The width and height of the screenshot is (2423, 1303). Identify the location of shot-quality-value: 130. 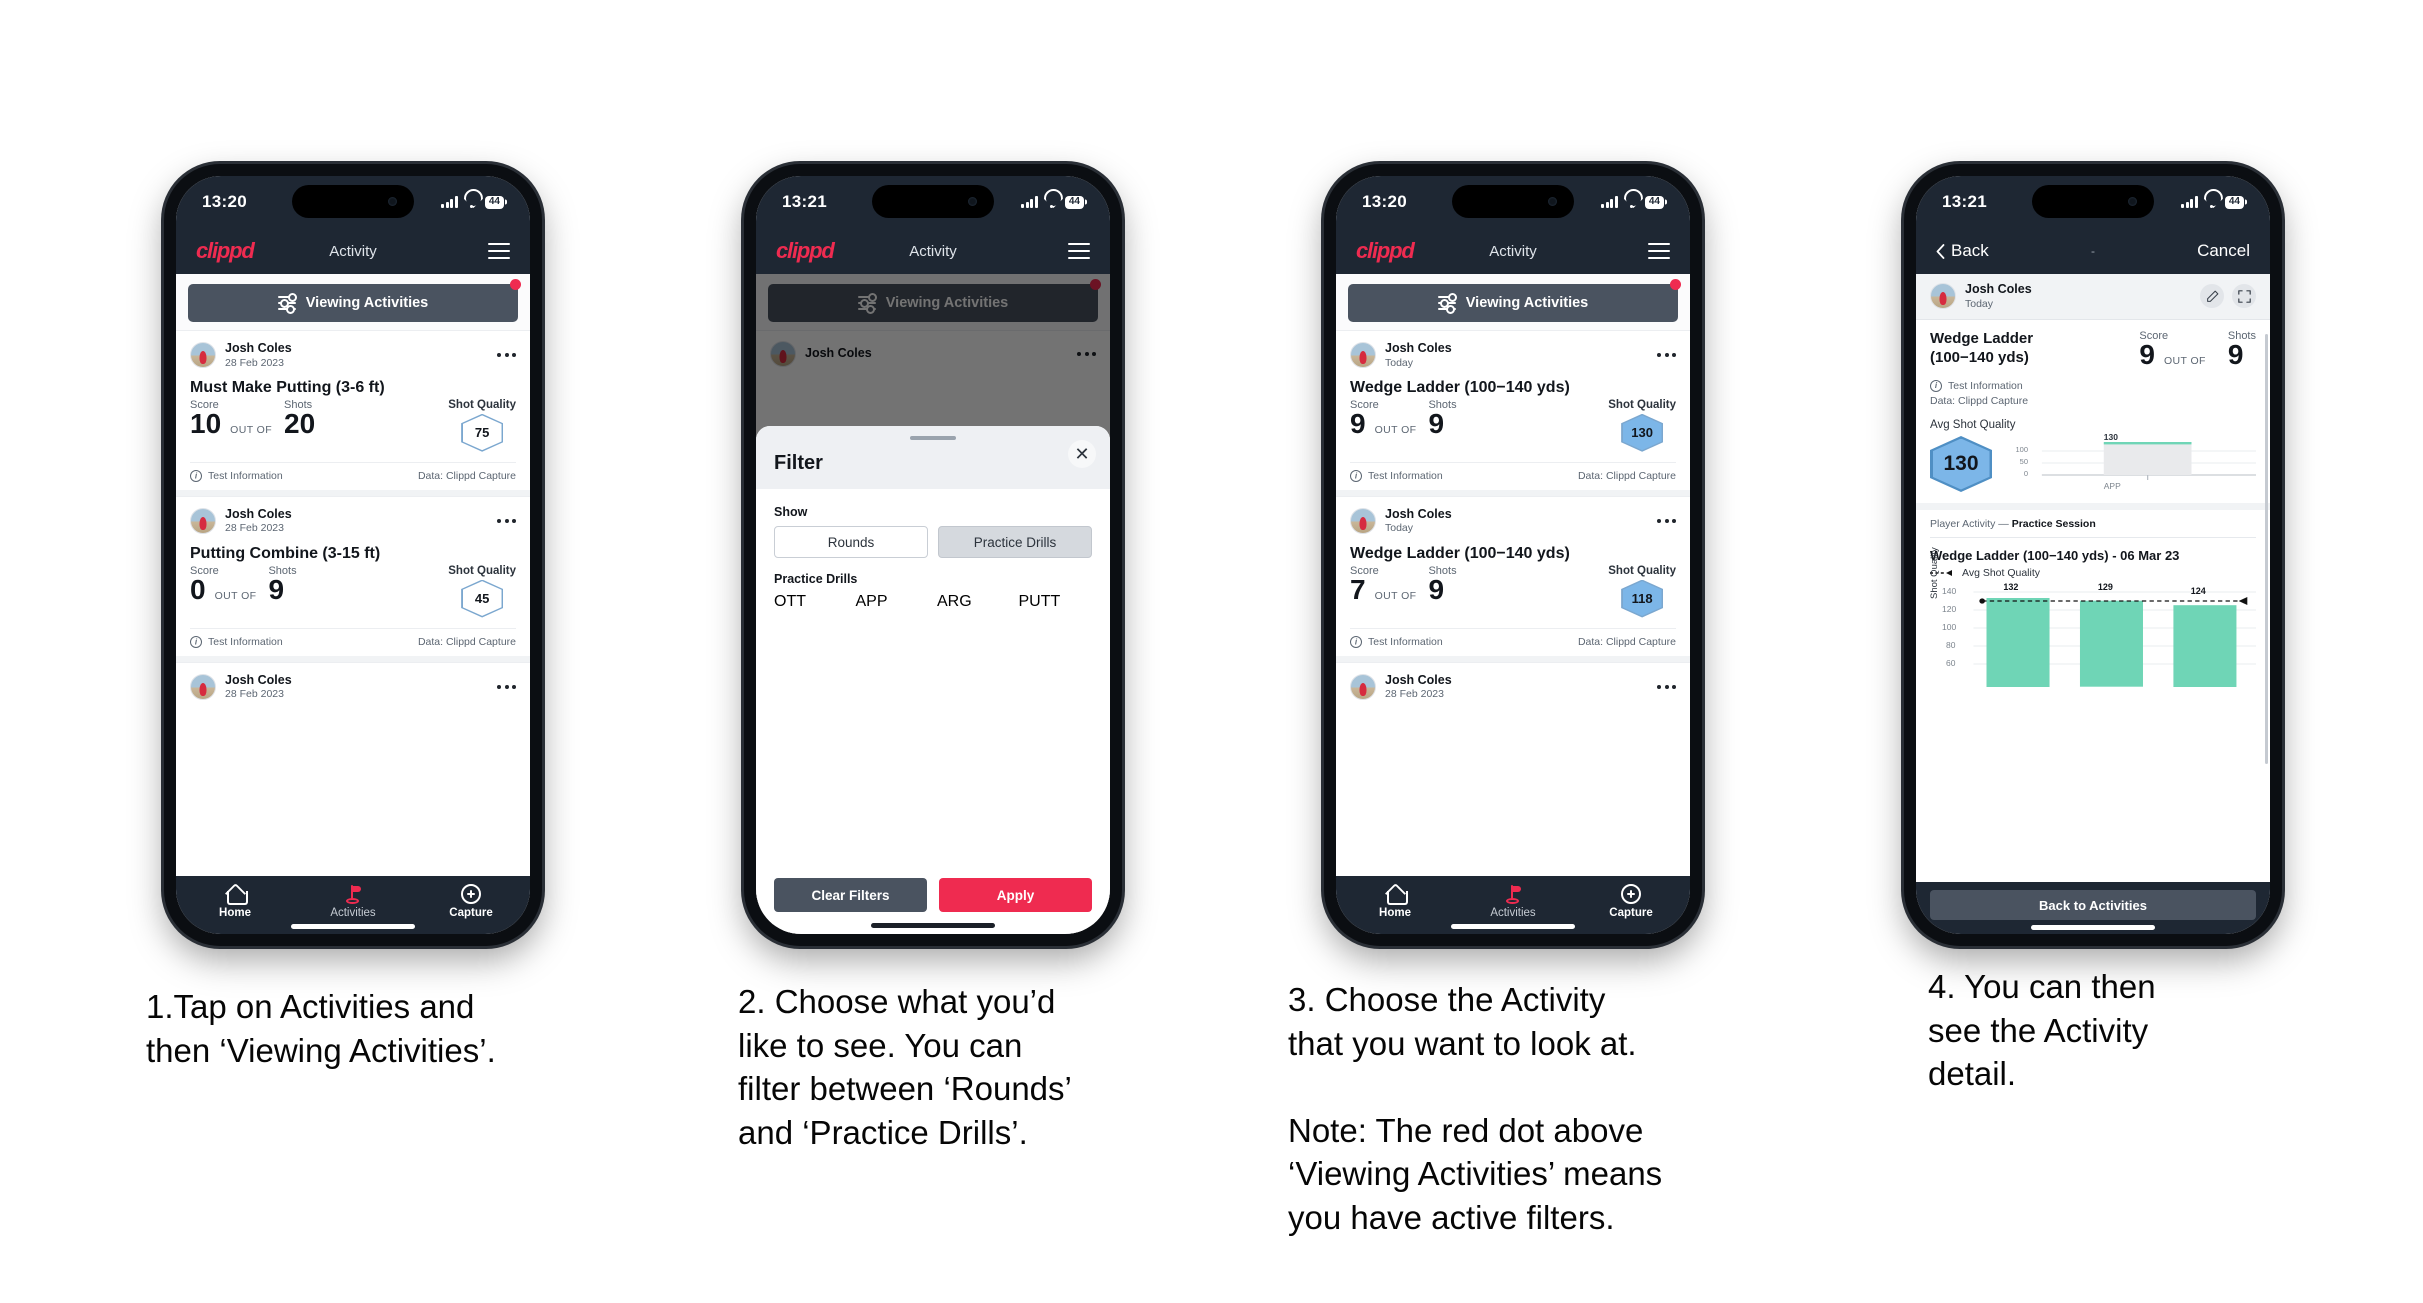
(1642, 433).